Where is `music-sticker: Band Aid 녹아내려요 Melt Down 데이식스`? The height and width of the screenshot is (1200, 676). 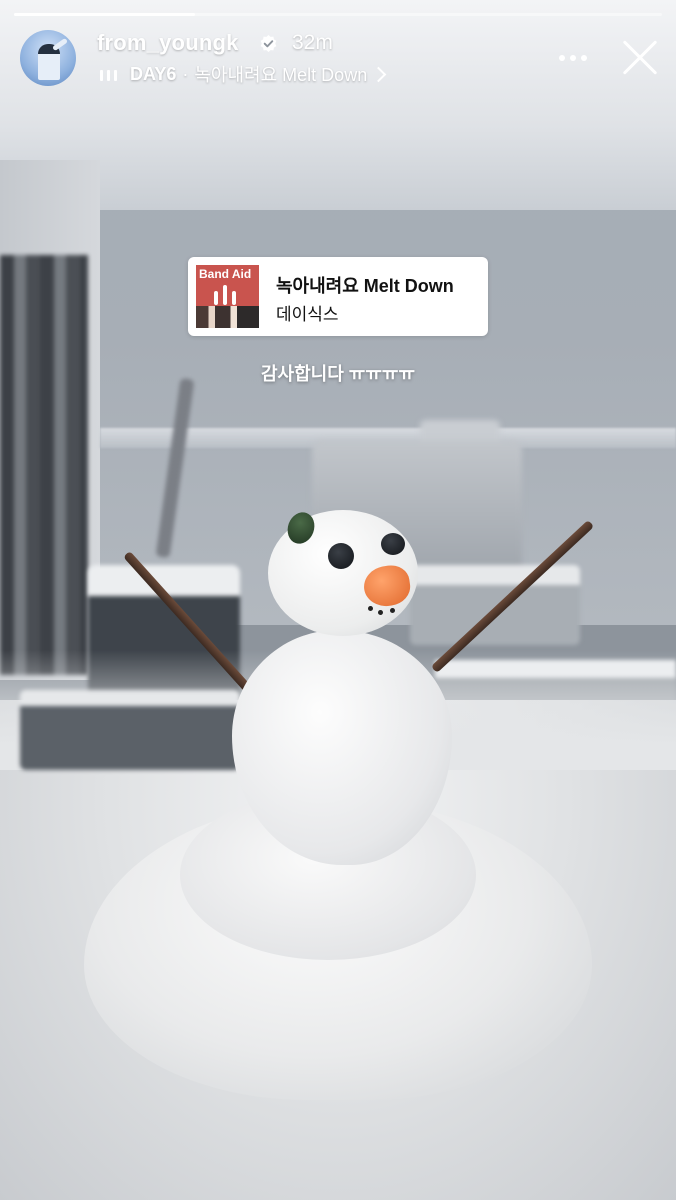 music-sticker: Band Aid 녹아내려요 Melt Down 데이식스 is located at coordinates (338, 296).